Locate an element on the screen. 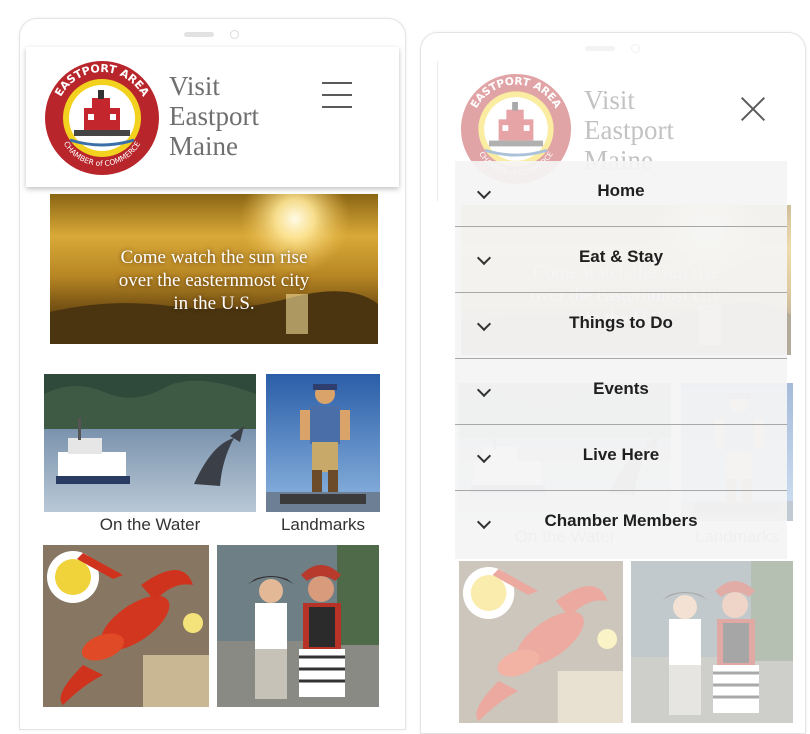  nav-item-label: Things to Do is located at coordinates (621, 322).